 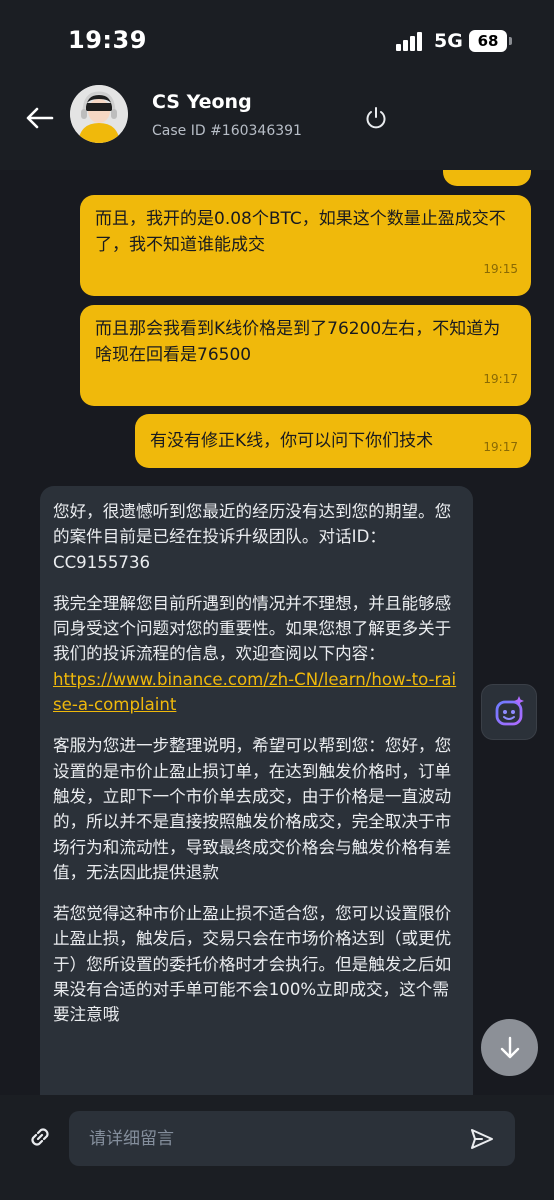 What do you see at coordinates (448, 41) in the screenshot?
I see `network-label: 5G` at bounding box center [448, 41].